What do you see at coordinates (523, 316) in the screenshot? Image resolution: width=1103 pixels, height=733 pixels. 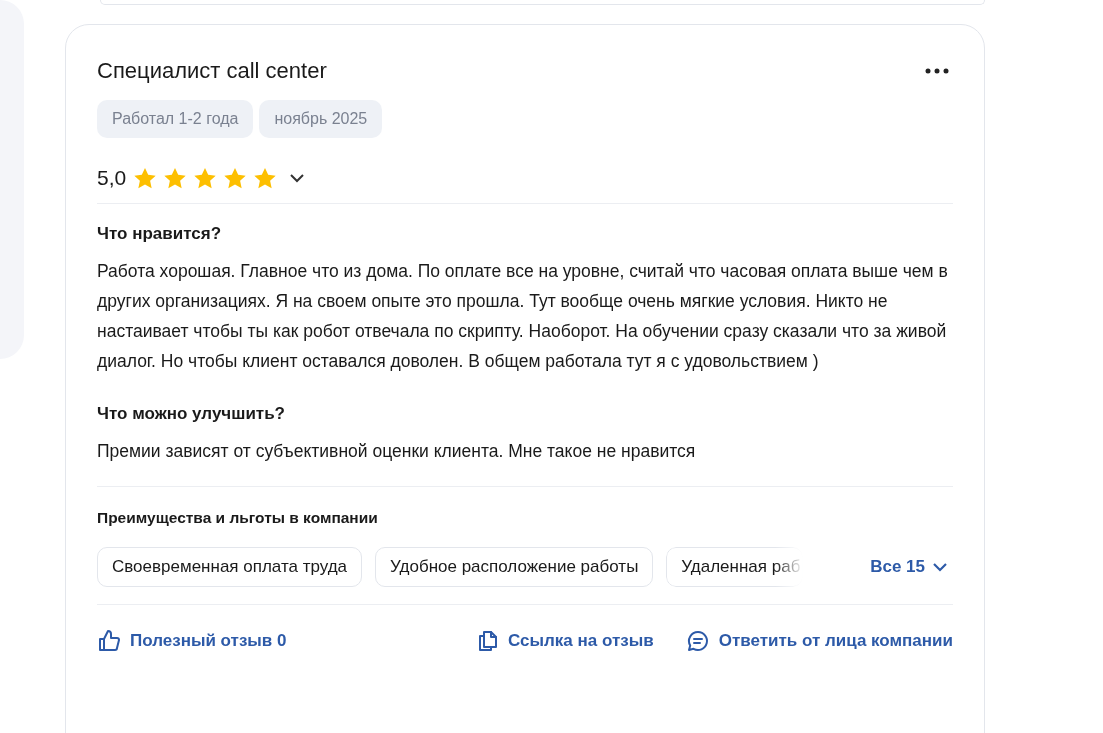 I see `review-text: Работа хорошая. Главное что из дома. По оплате все на уровне, считай что часовая оплата выше чем в других организациях. Я на своем опыте это прошла. Тут вообще очень мягкие условия. Никто не настаивает чтобы ты как робот отвечала по скрипту. Наоборот. На обучении сразу сказали что за живой диалог. Но чтобы клиент оставался доволен. В общем работала тут я с удовольствием )` at bounding box center [523, 316].